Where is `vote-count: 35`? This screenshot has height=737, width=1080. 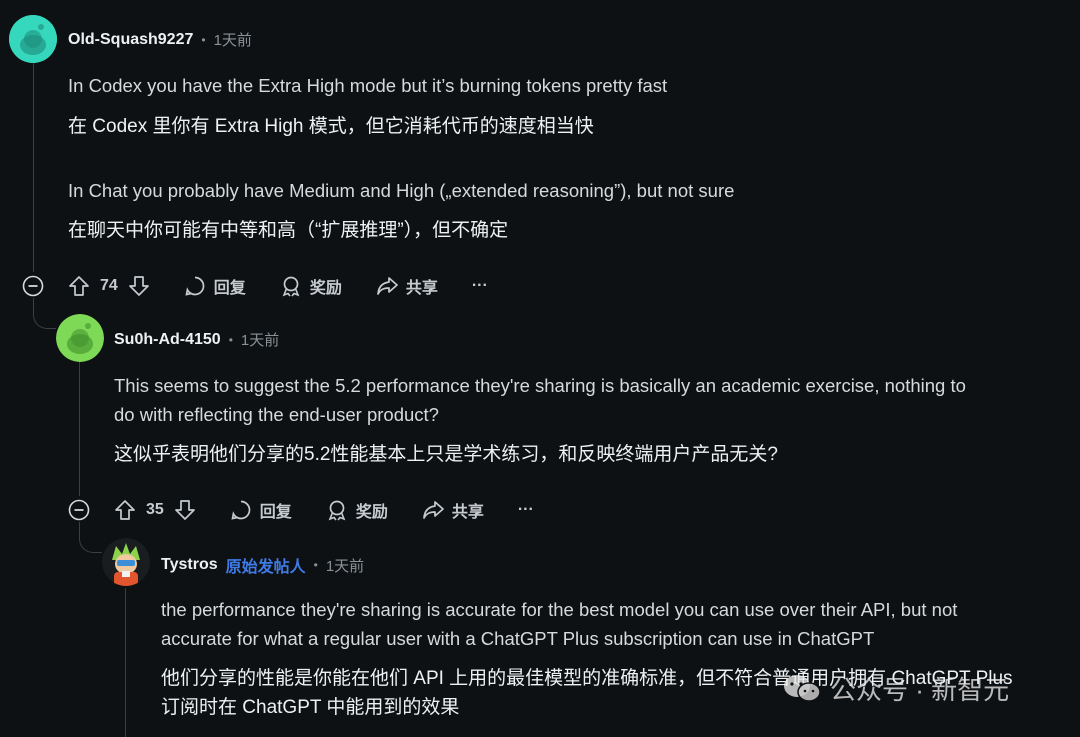
vote-count: 35 is located at coordinates (155, 509).